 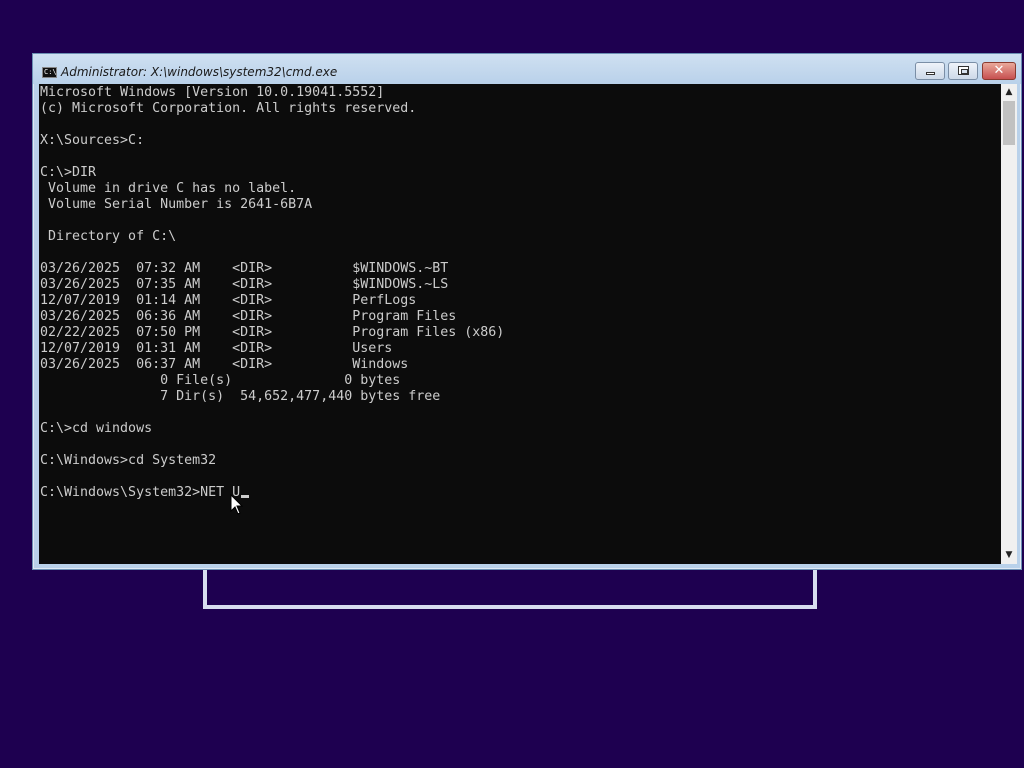 I want to click on cmd-icon: C:\, so click(x=49, y=72).